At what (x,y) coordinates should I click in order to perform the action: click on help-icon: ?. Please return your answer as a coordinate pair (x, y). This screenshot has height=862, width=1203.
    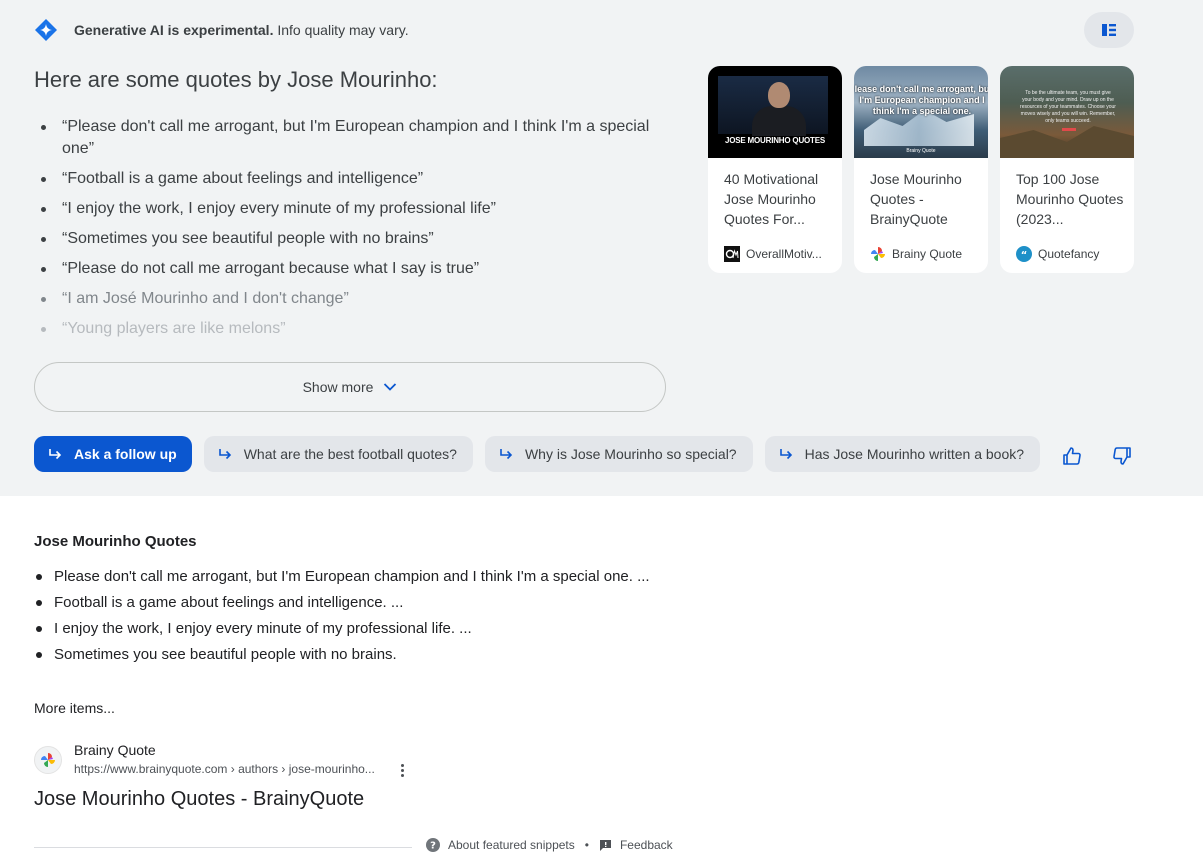
    Looking at the image, I should click on (433, 845).